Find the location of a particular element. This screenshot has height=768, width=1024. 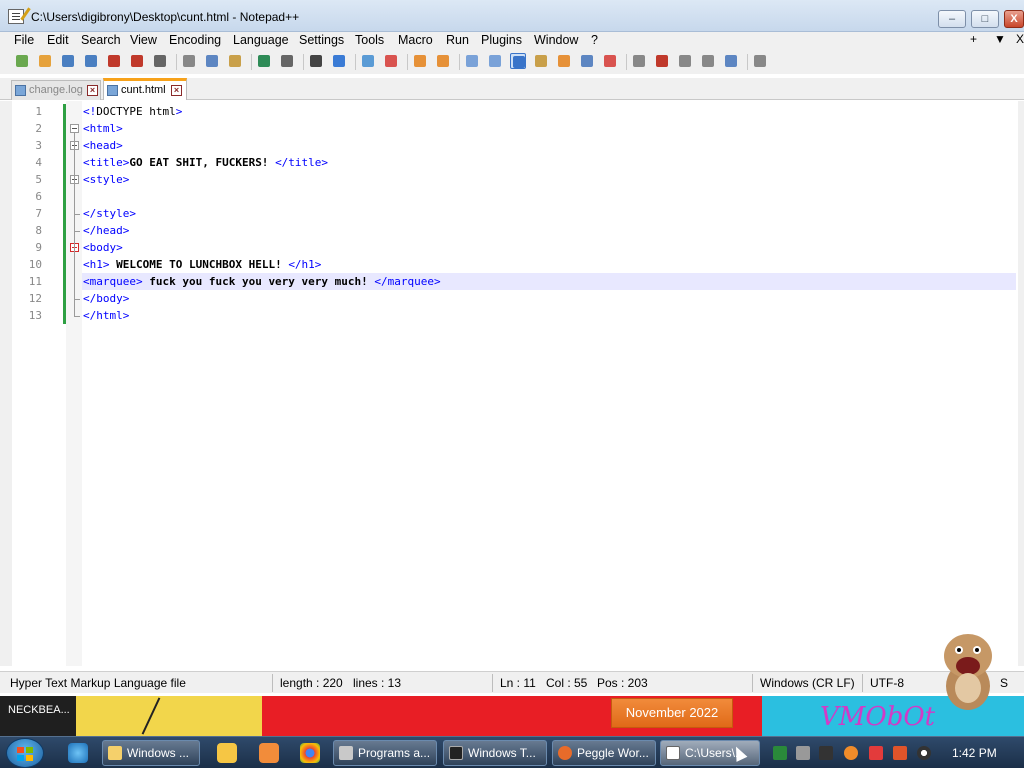

user-defined-lang-glyph is located at coordinates (541, 61).